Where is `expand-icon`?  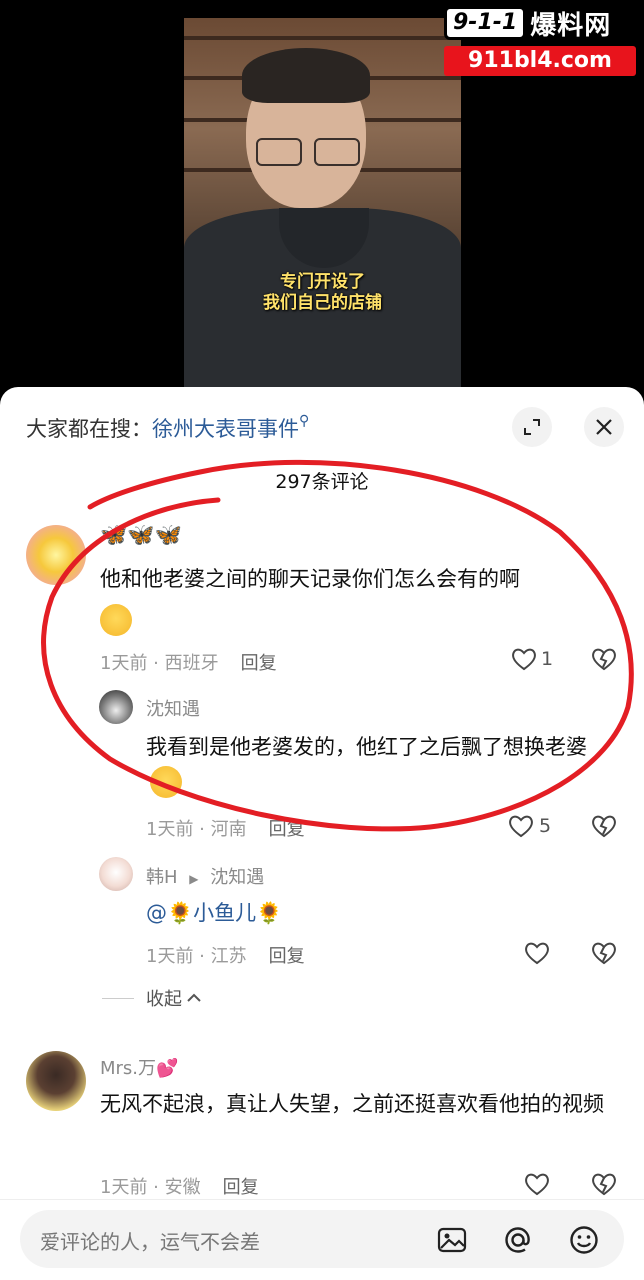
expand-icon is located at coordinates (532, 427).